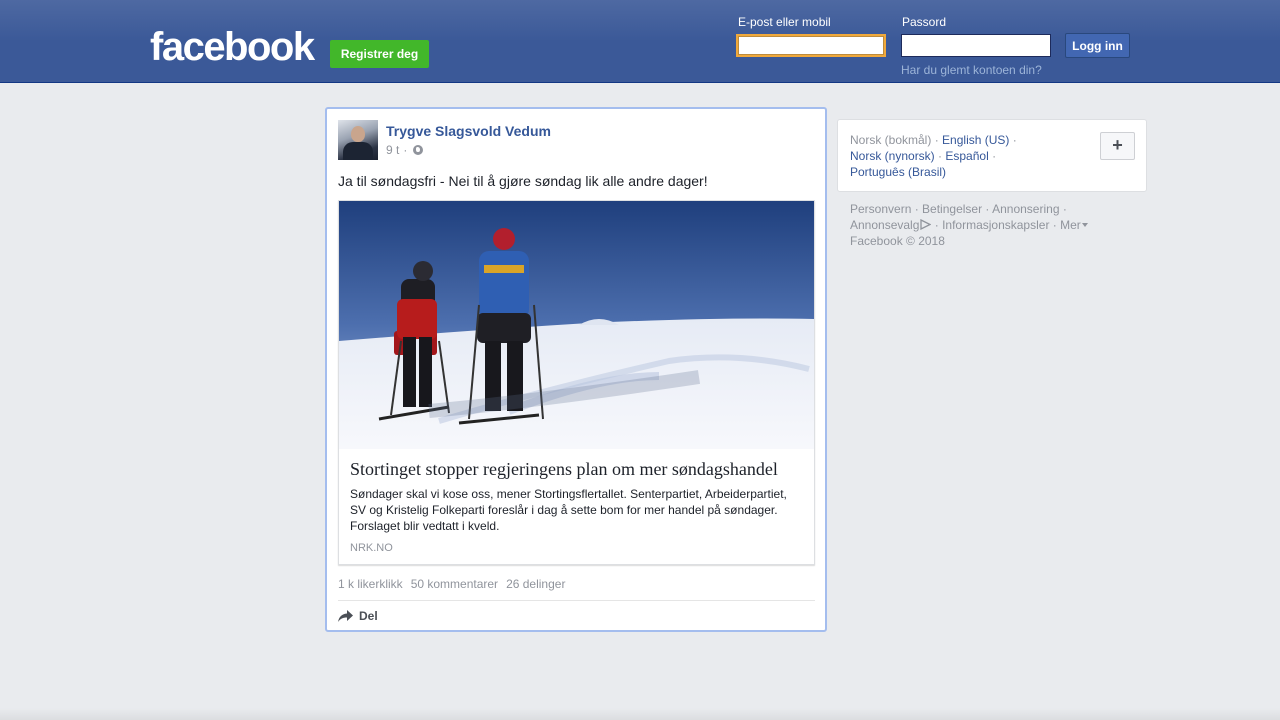  I want to click on register-button: Registrer deg, so click(379, 54).